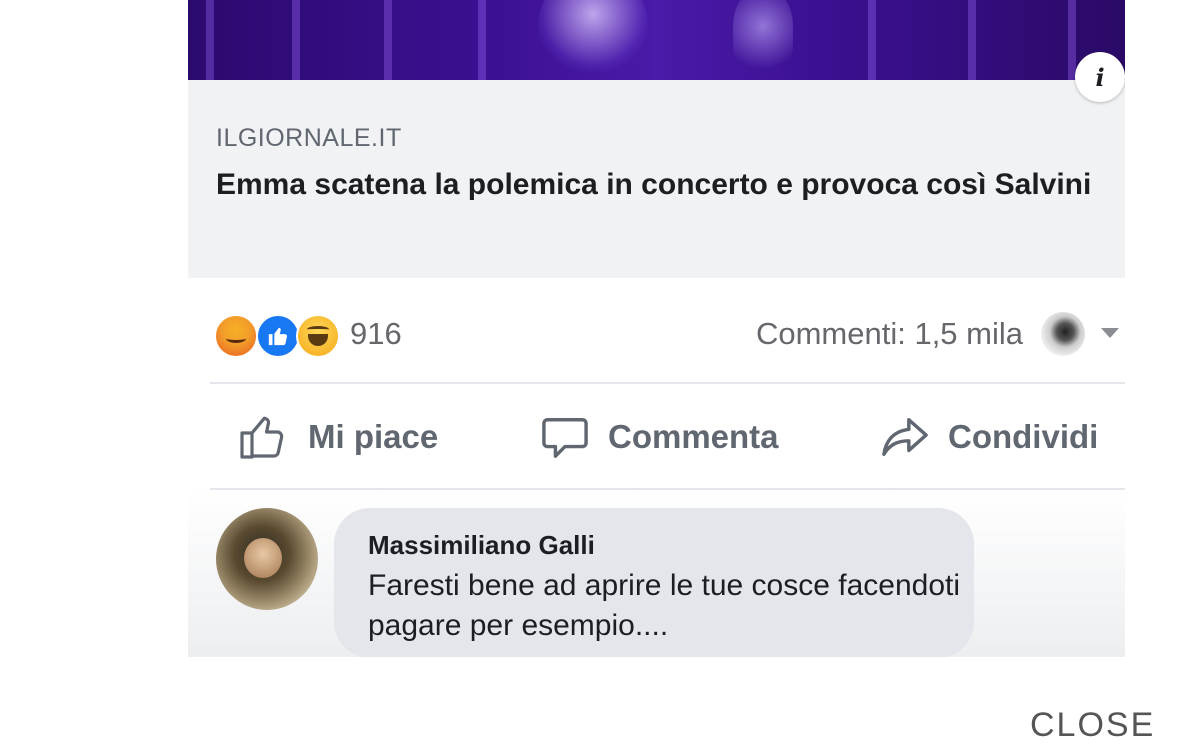  What do you see at coordinates (565, 438) in the screenshot?
I see `comment-icon` at bounding box center [565, 438].